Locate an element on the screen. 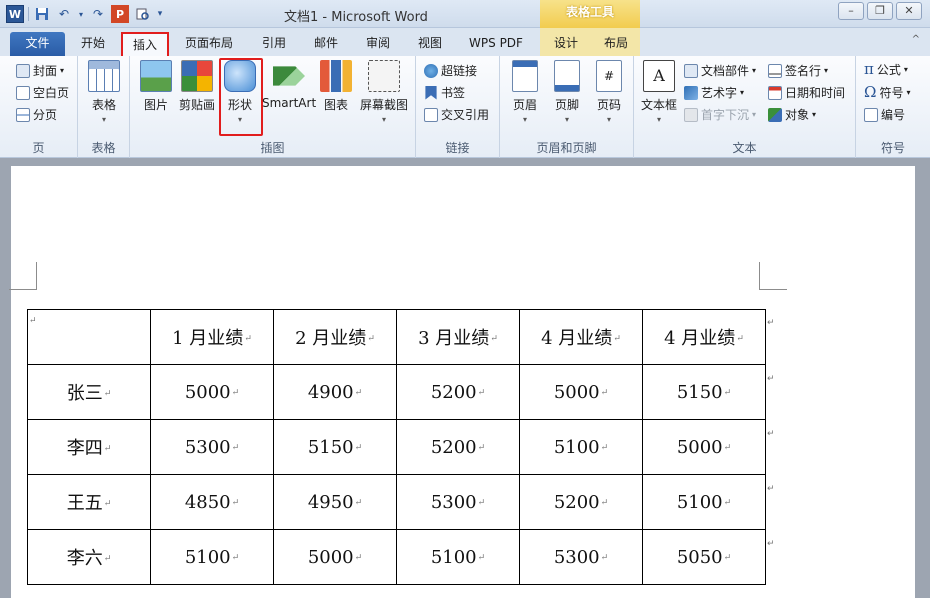 Image resolution: width=930 pixels, height=598 pixels. redo-icon: ↷ is located at coordinates (98, 14).